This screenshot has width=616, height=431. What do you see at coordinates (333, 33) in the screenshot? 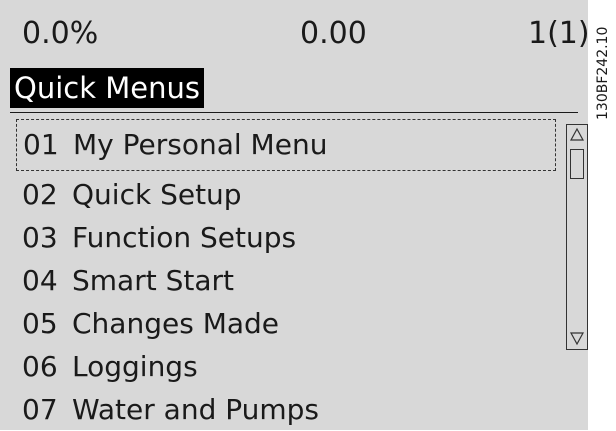
I see `status-center-readout: 0.00` at bounding box center [333, 33].